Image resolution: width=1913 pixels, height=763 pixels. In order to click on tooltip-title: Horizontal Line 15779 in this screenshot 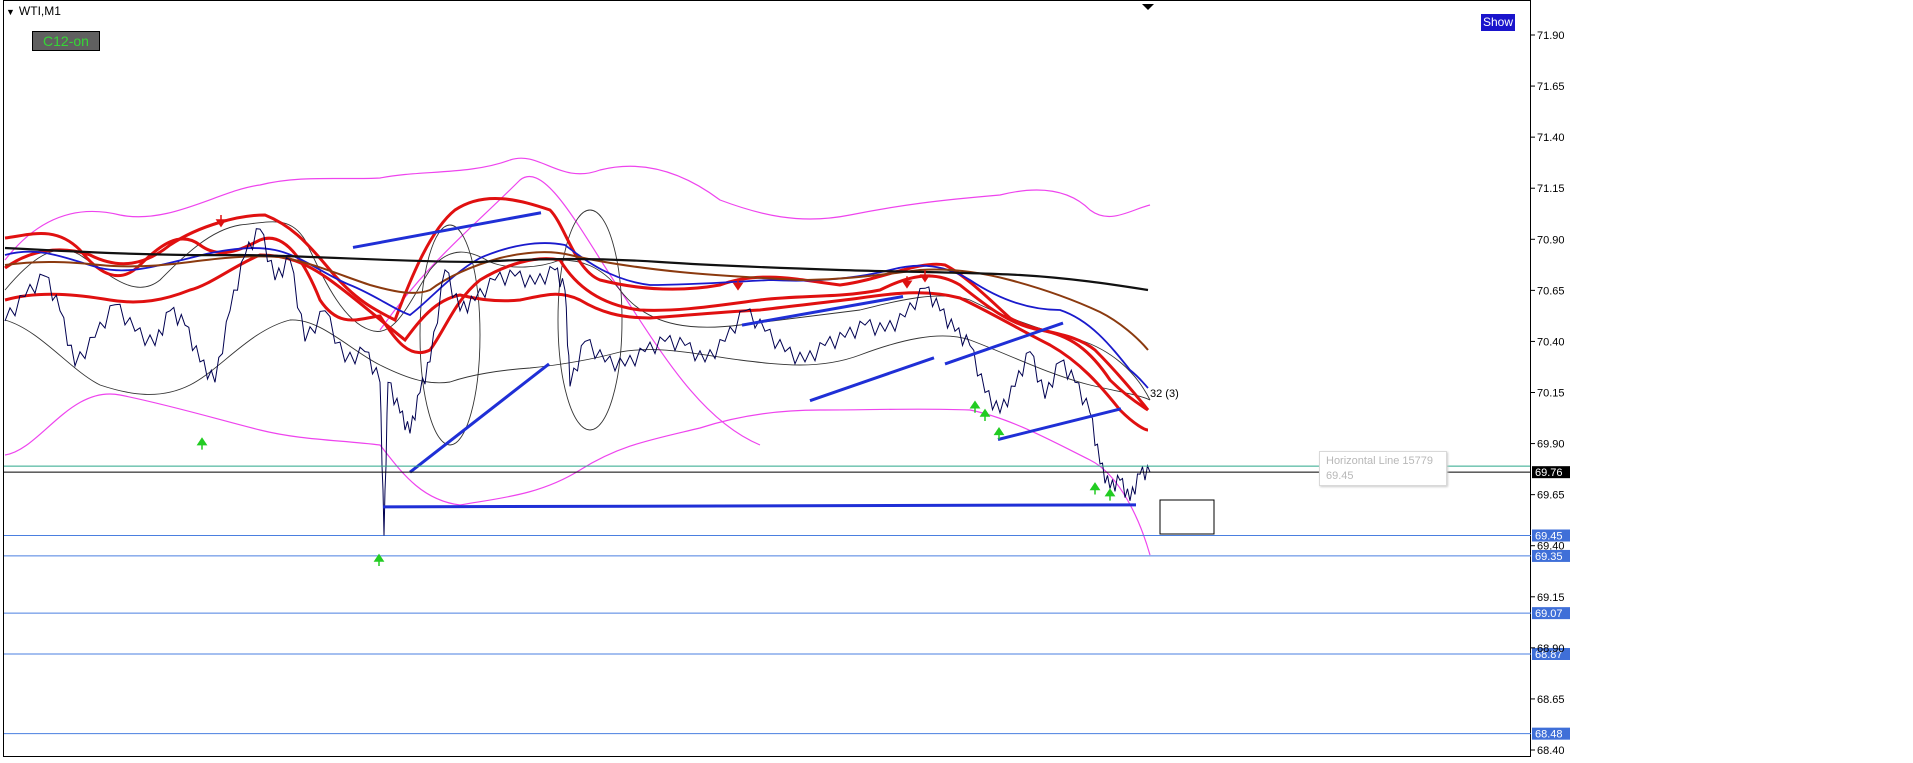, I will do `click(1380, 461)`.